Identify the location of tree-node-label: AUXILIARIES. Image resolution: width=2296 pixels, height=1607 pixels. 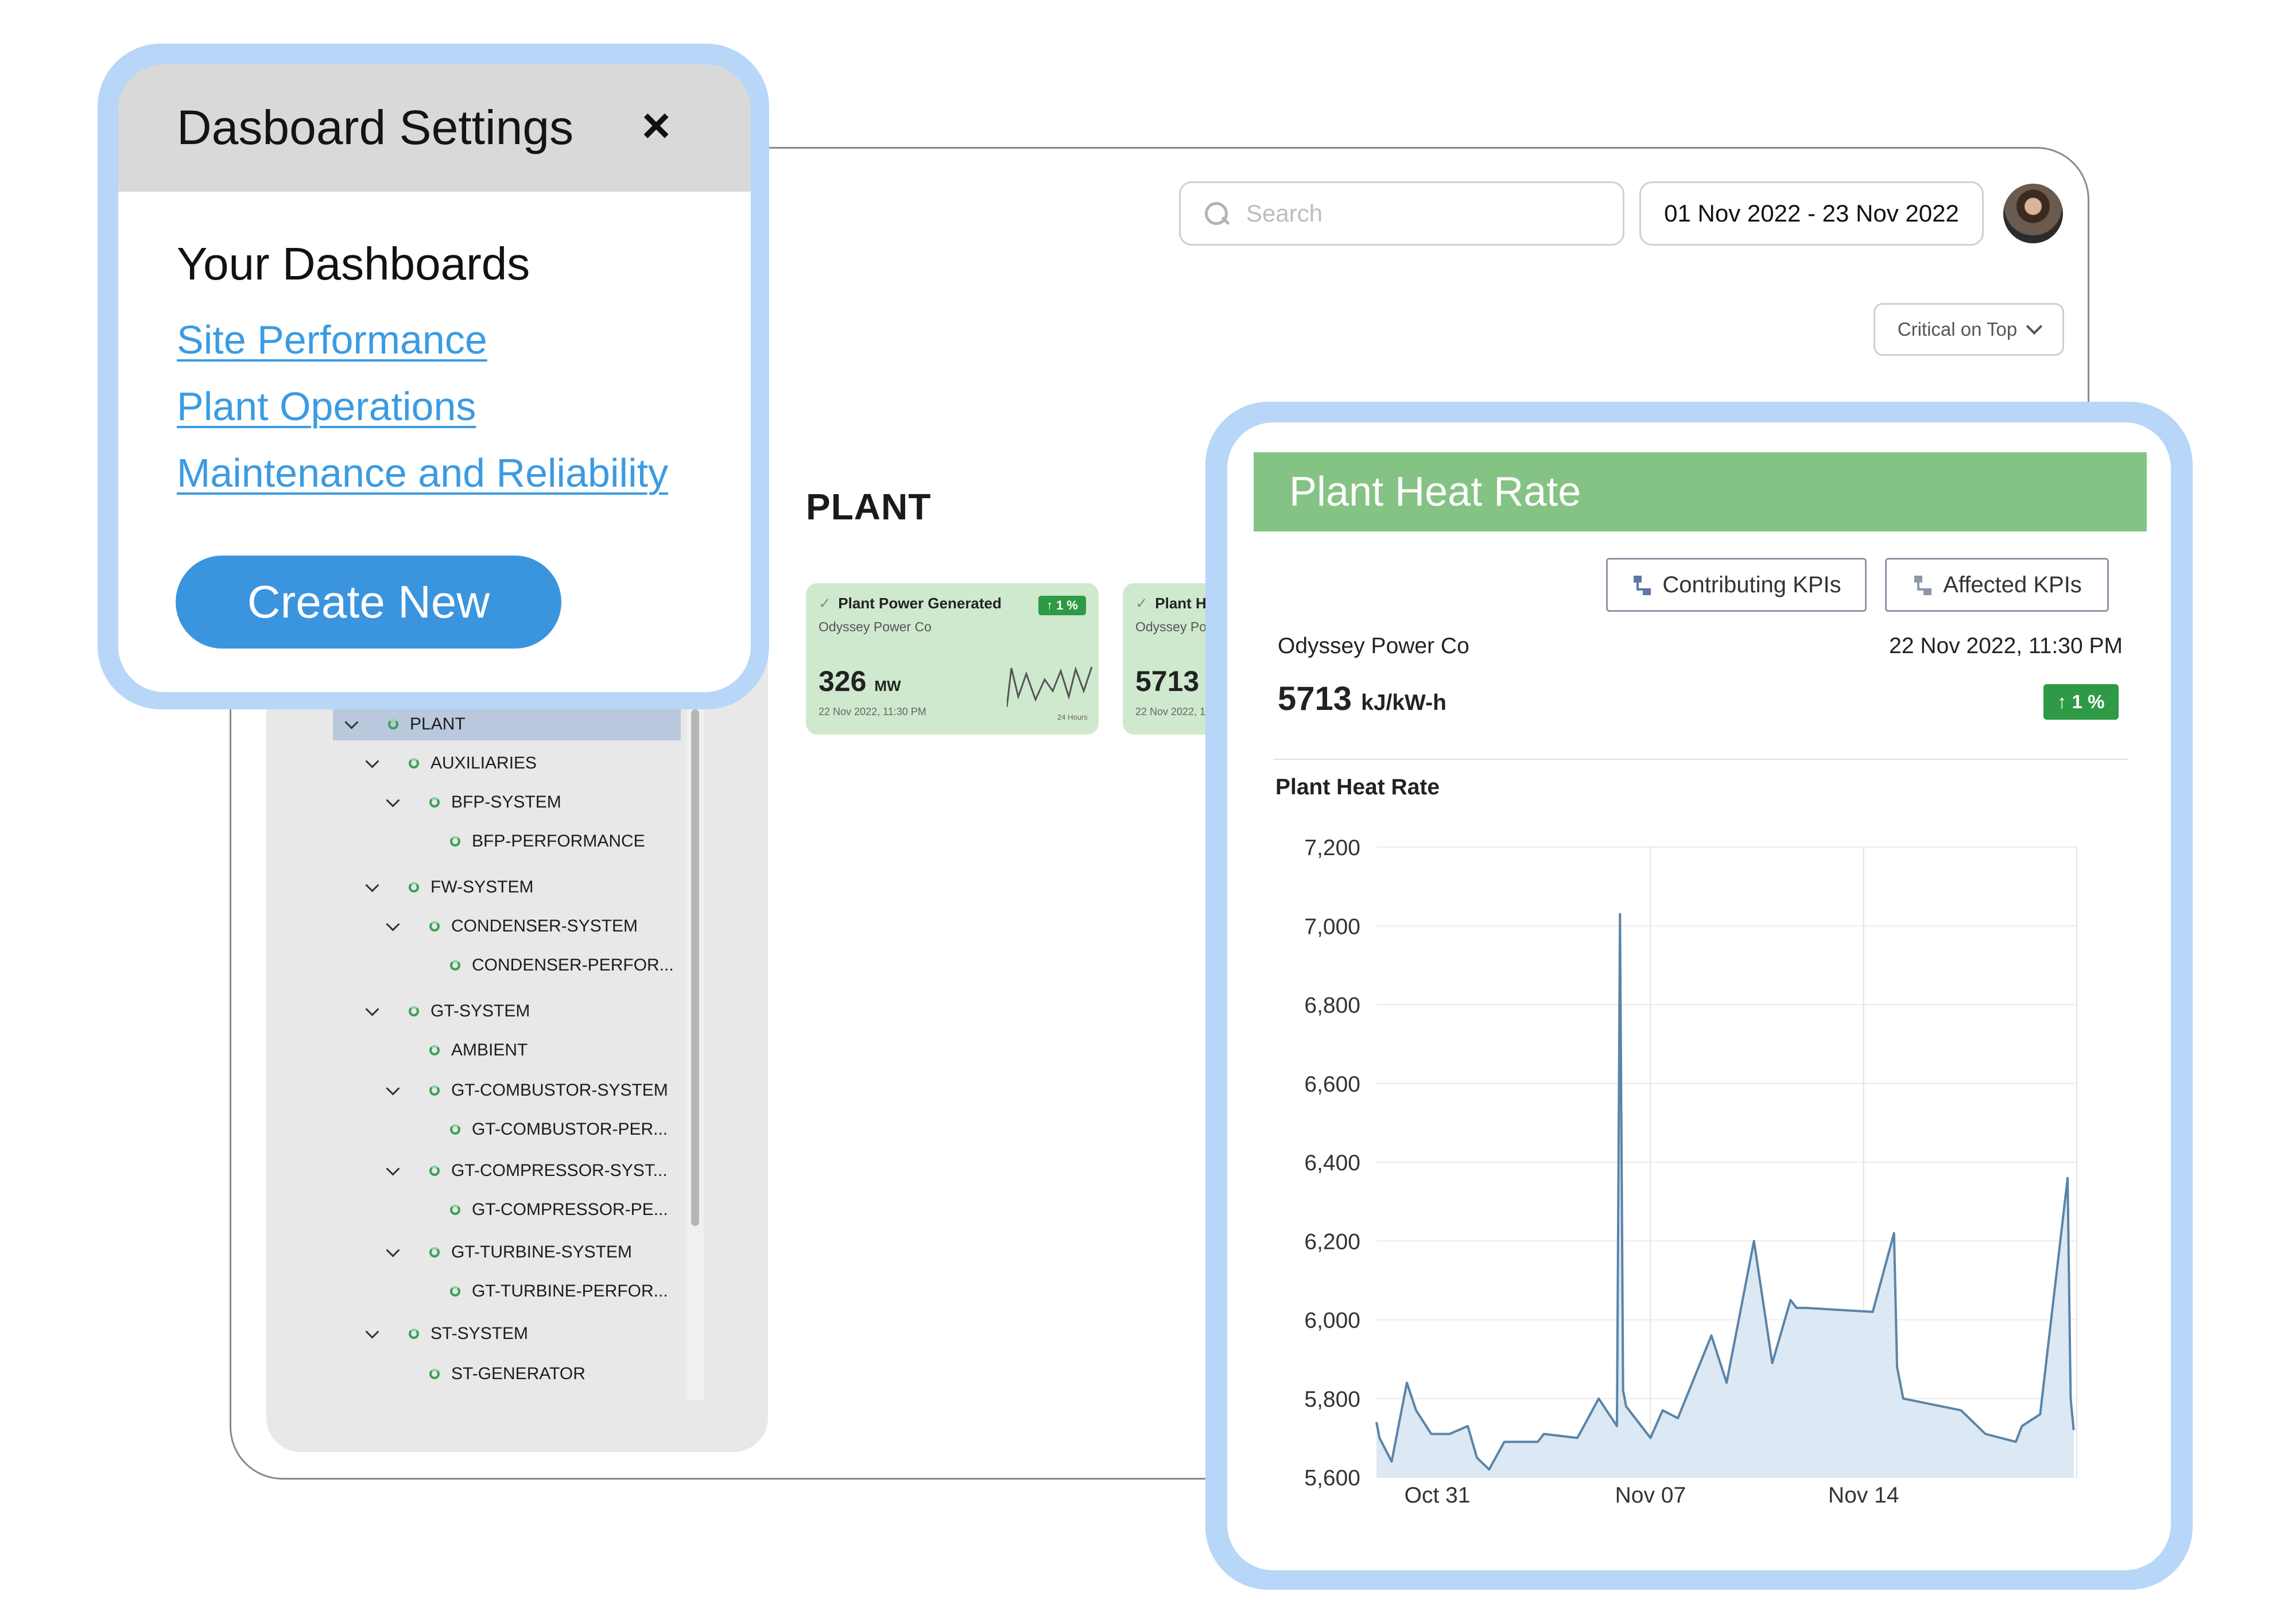
(483, 763).